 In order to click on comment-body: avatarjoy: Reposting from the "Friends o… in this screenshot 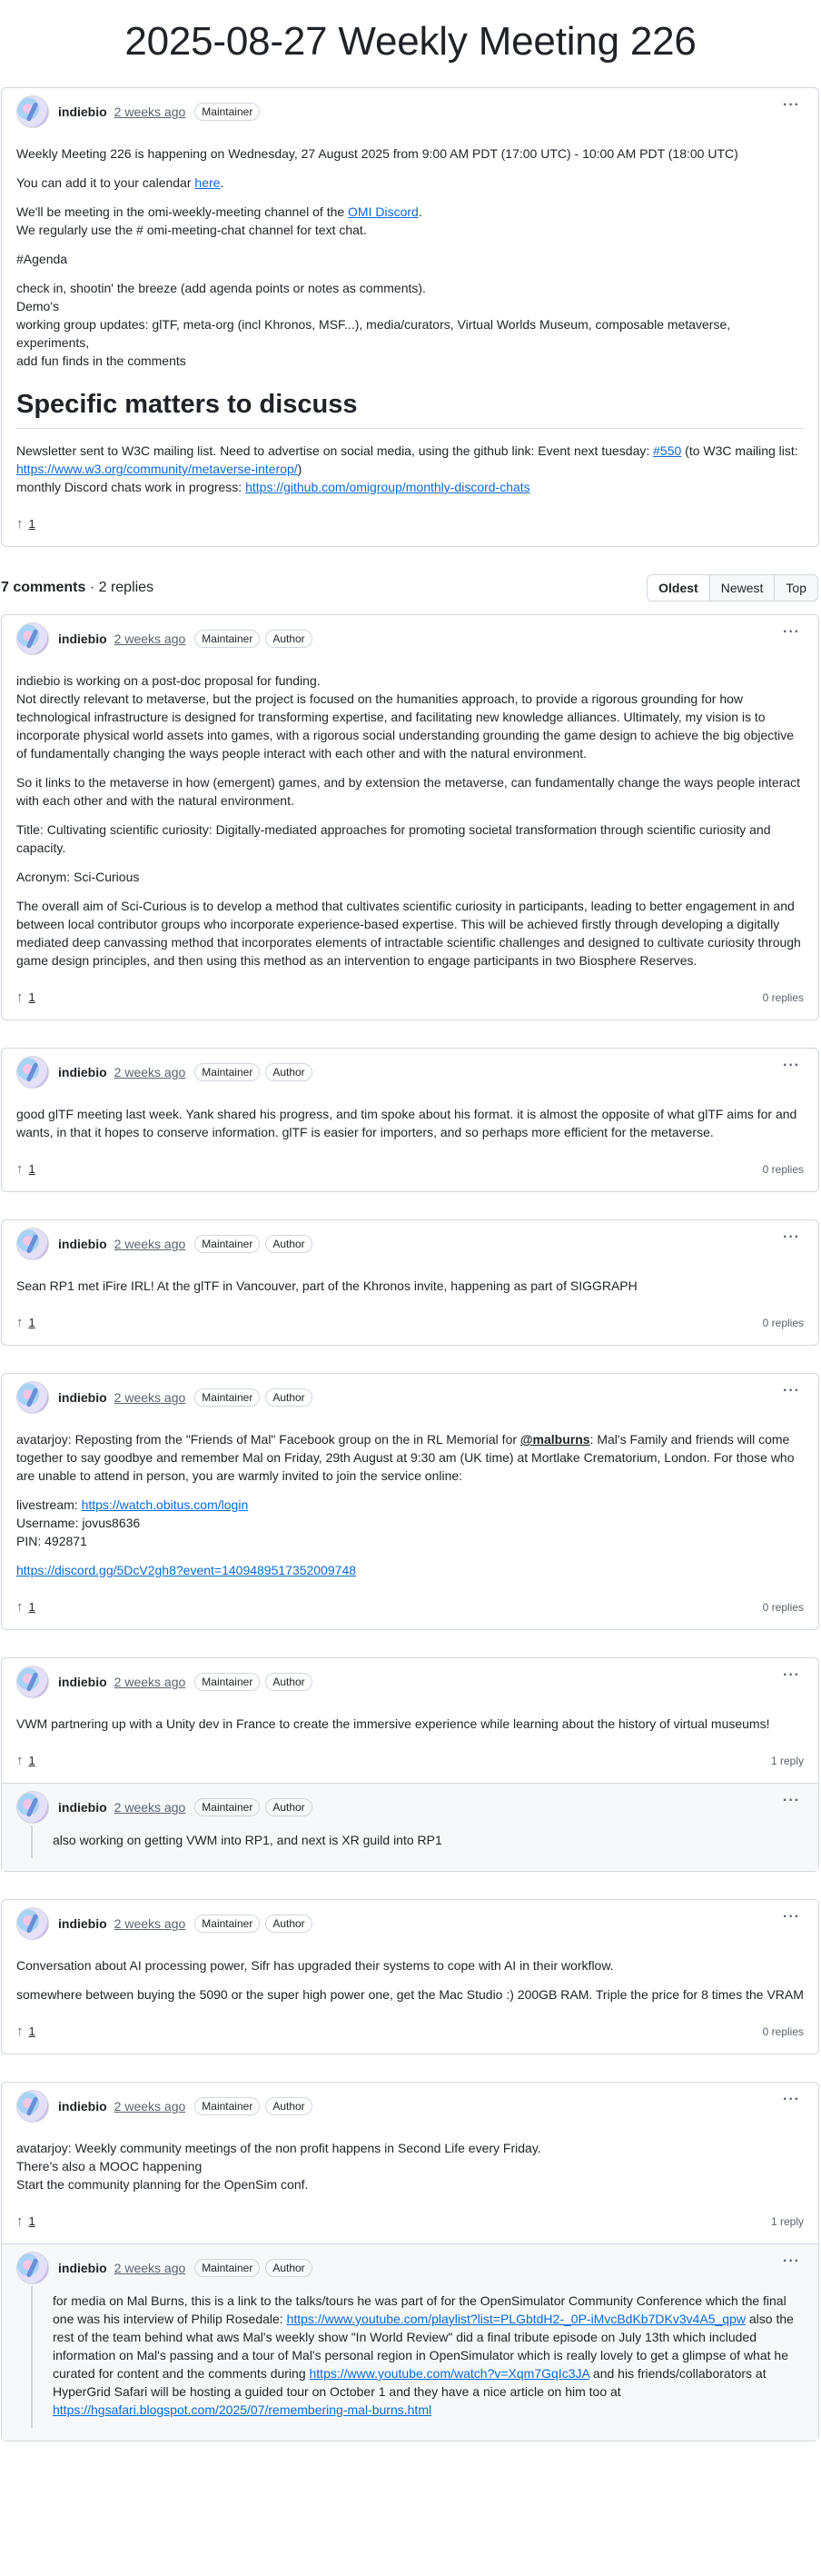, I will do `click(410, 1505)`.